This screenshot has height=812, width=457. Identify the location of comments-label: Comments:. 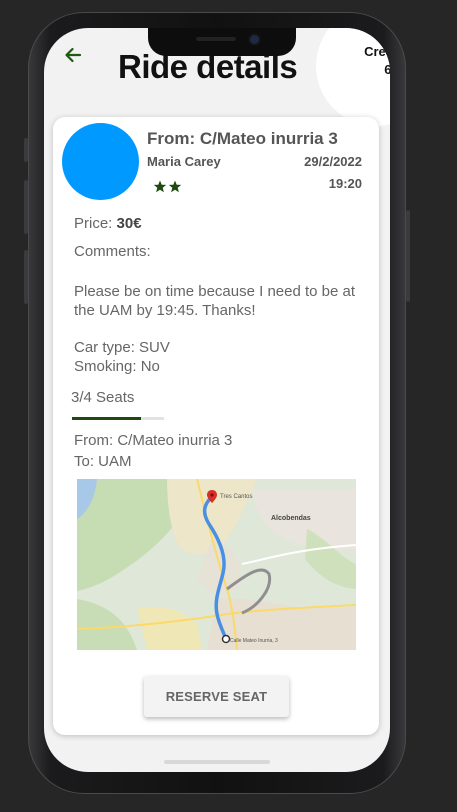
(112, 251).